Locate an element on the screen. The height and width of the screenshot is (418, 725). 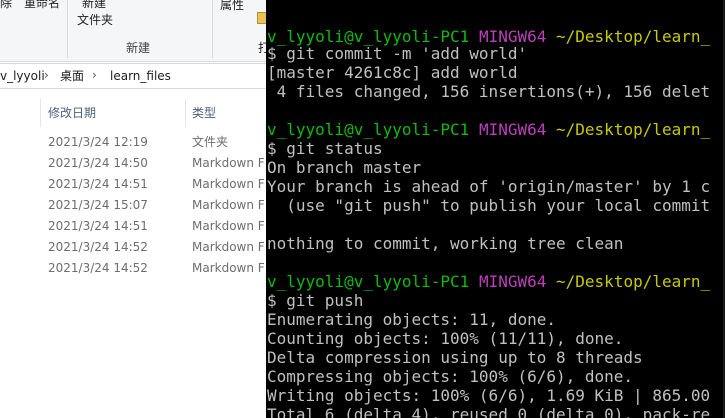
file-date: 2021/3/24 12:19 is located at coordinates (98, 142).